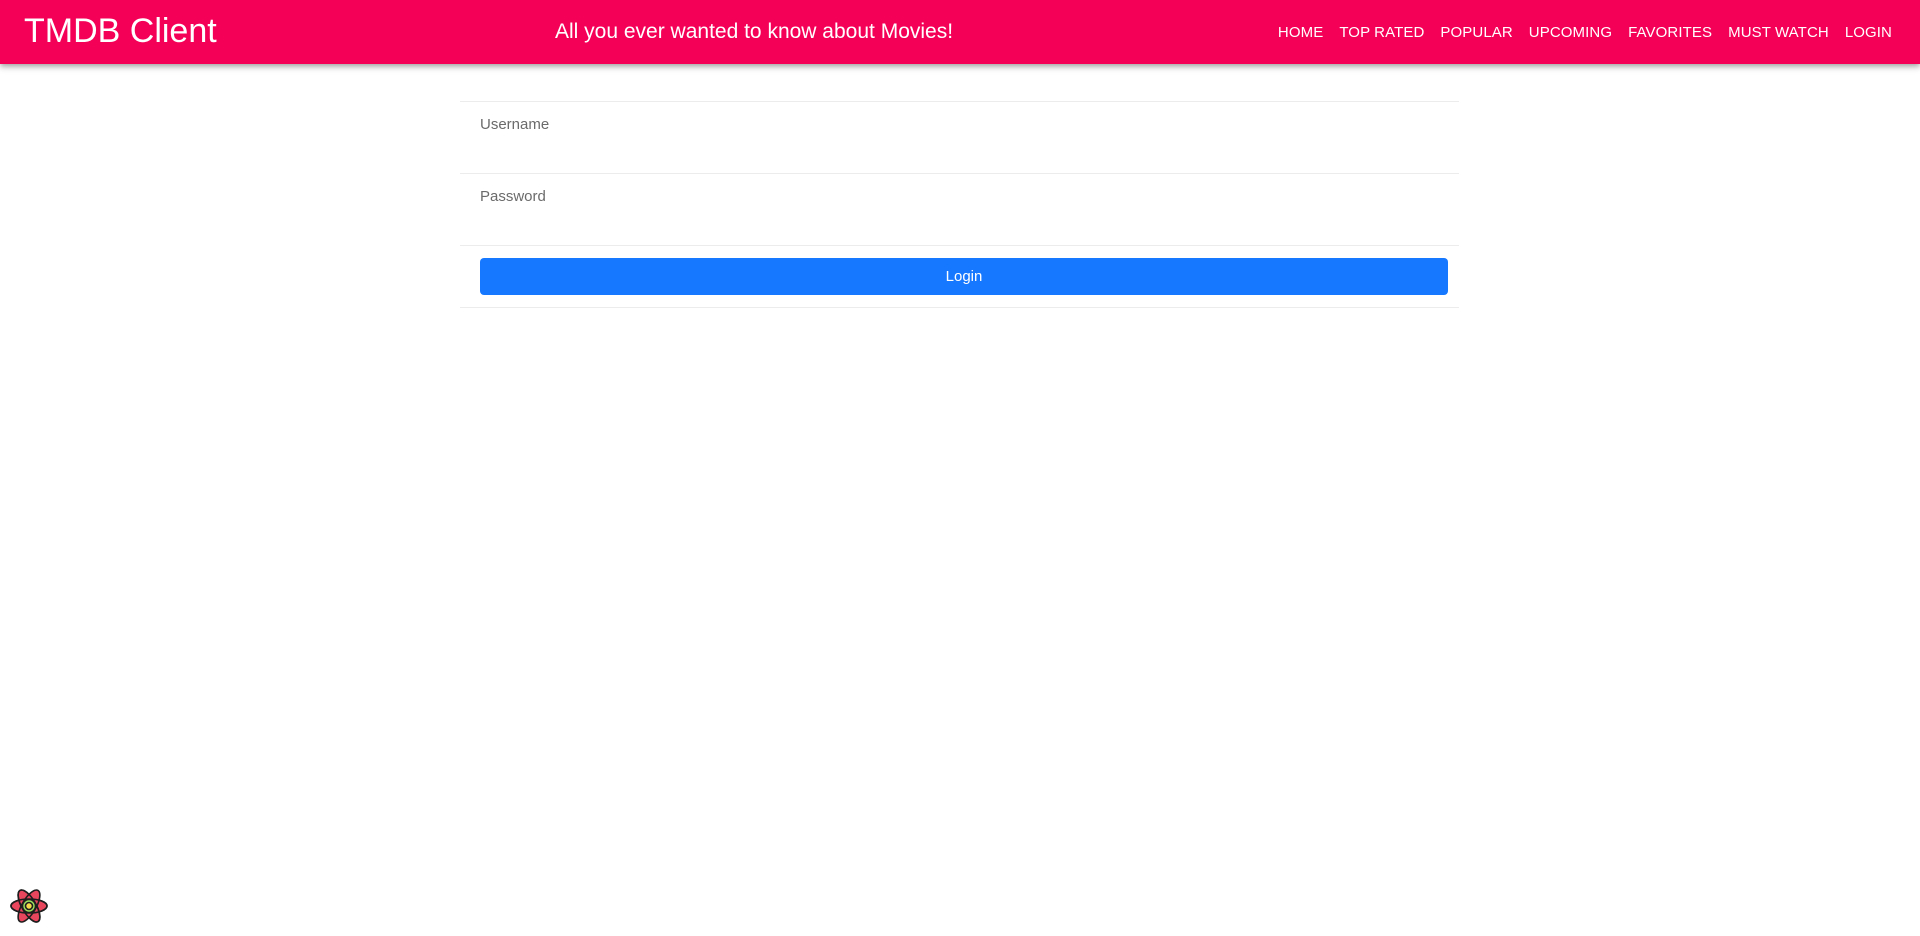 The height and width of the screenshot is (936, 1920). What do you see at coordinates (1670, 32) in the screenshot?
I see `nav-favorites: FAVORITES` at bounding box center [1670, 32].